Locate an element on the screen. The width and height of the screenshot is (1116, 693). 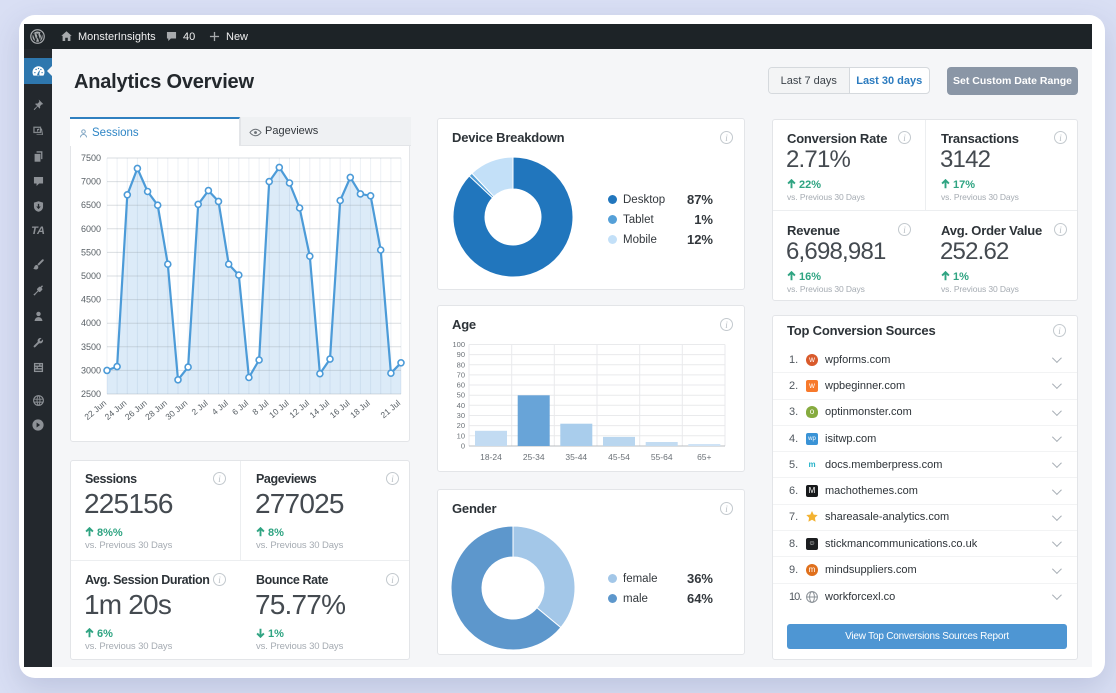
svg-text: 70 is located at coordinates (461, 374).